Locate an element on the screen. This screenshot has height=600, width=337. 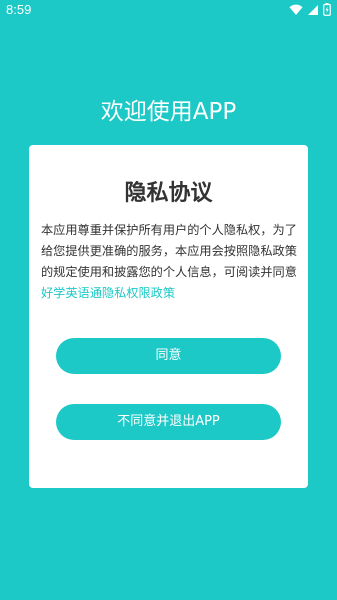
status-bar: 8:59 is located at coordinates (168, 11).